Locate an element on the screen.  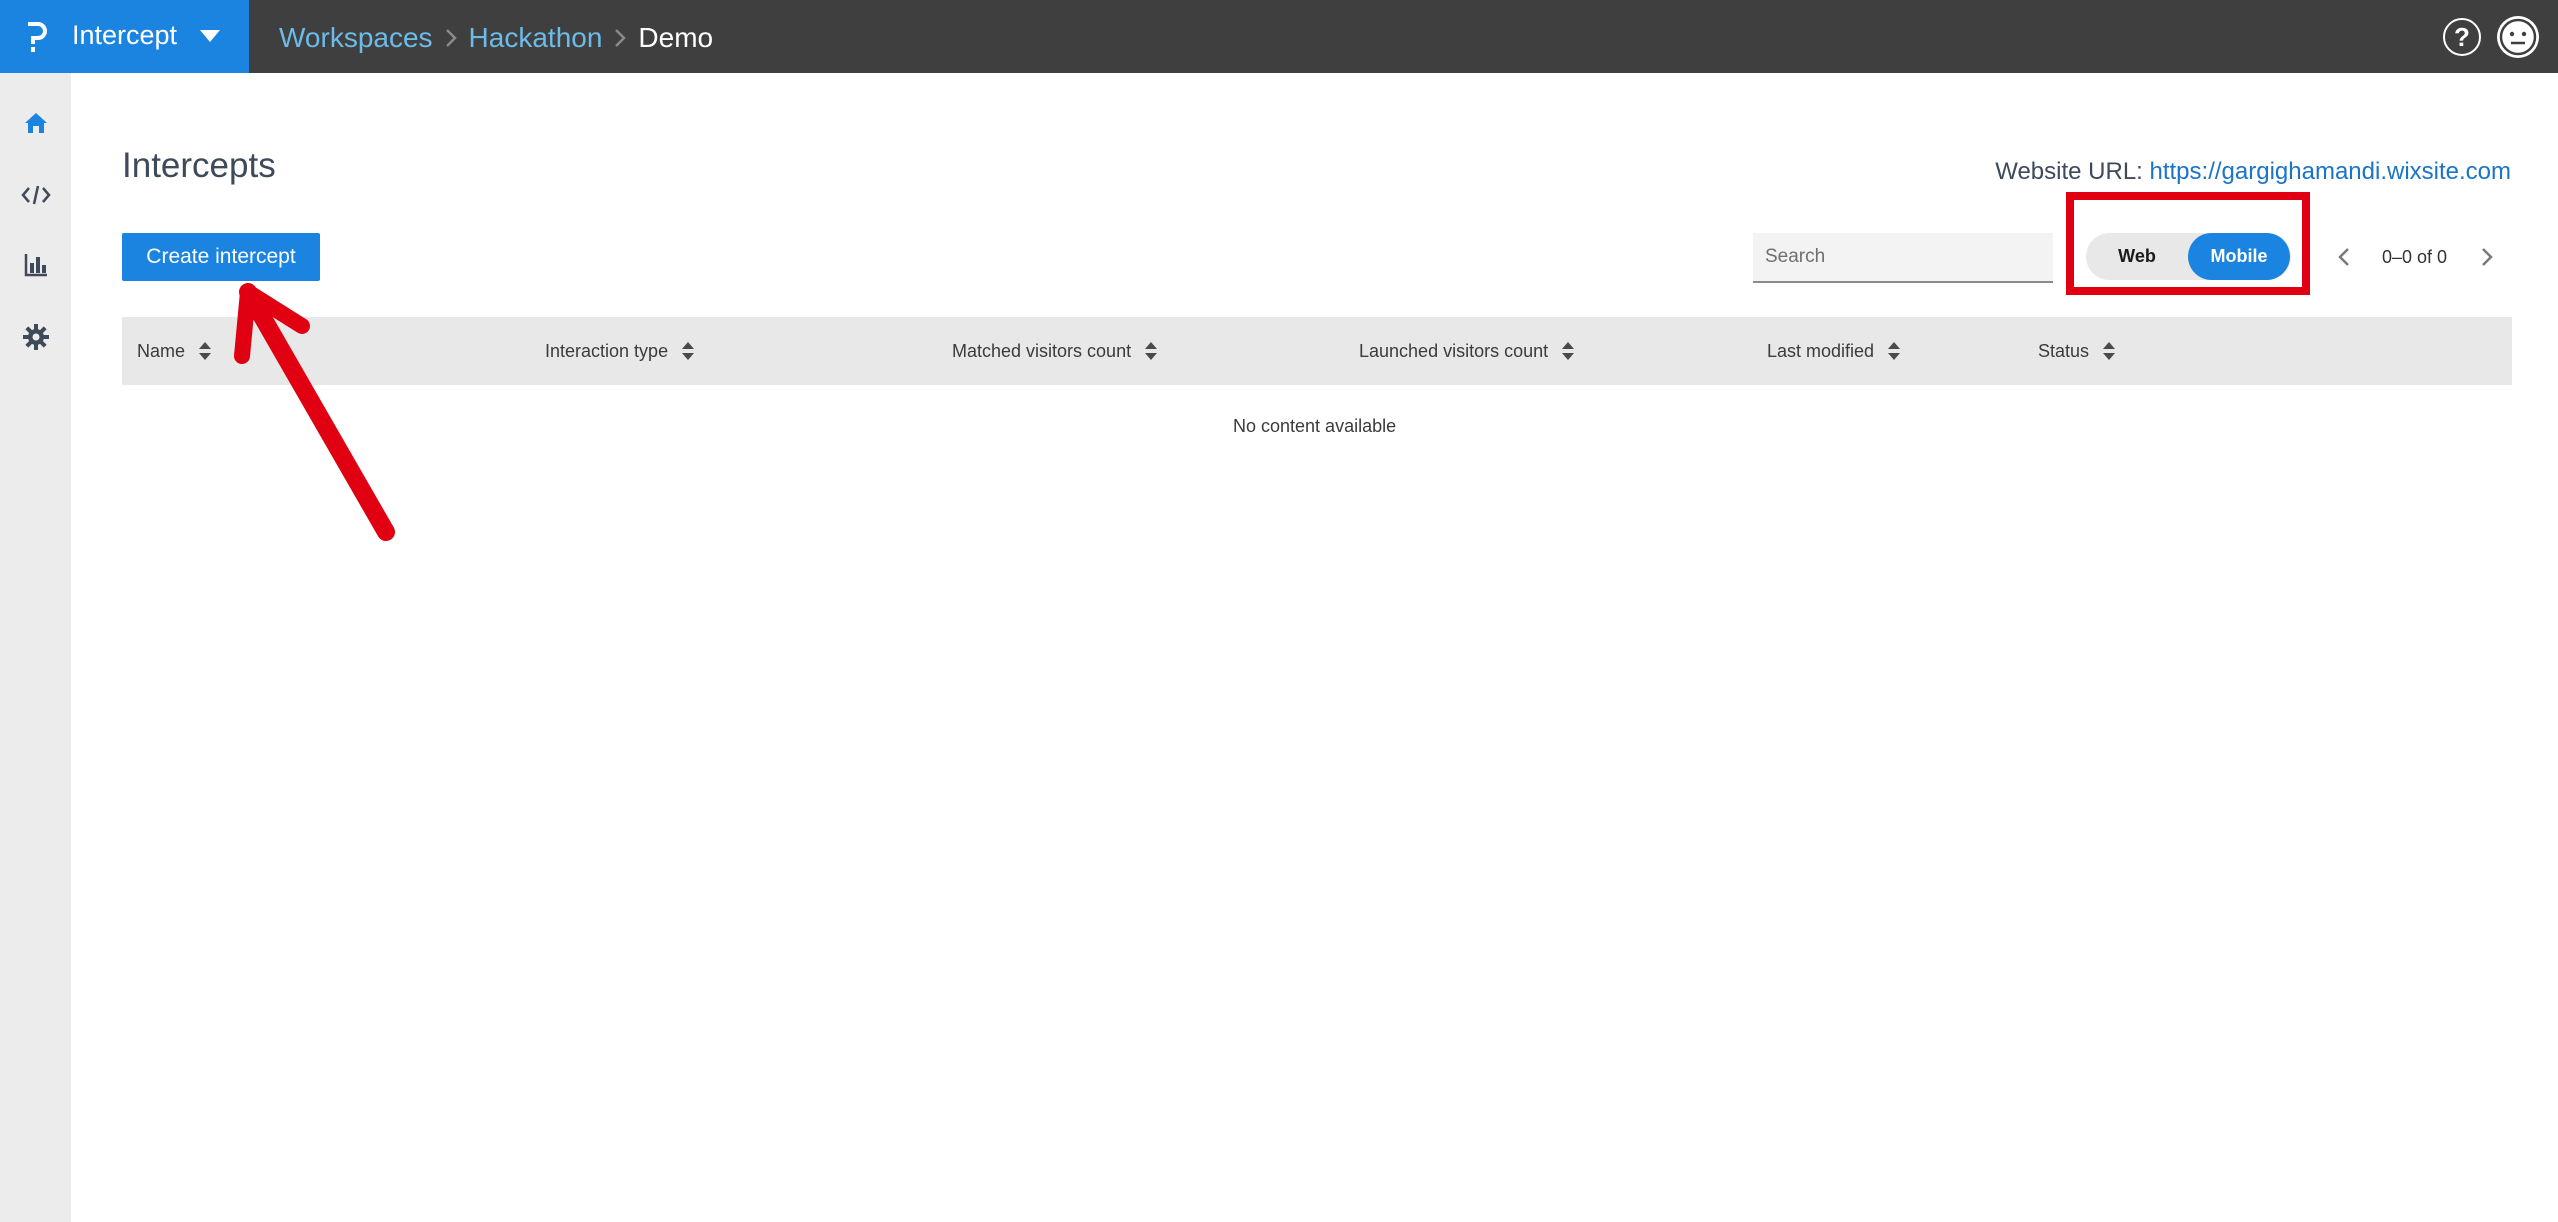
sidebar-item-home is located at coordinates (35, 123).